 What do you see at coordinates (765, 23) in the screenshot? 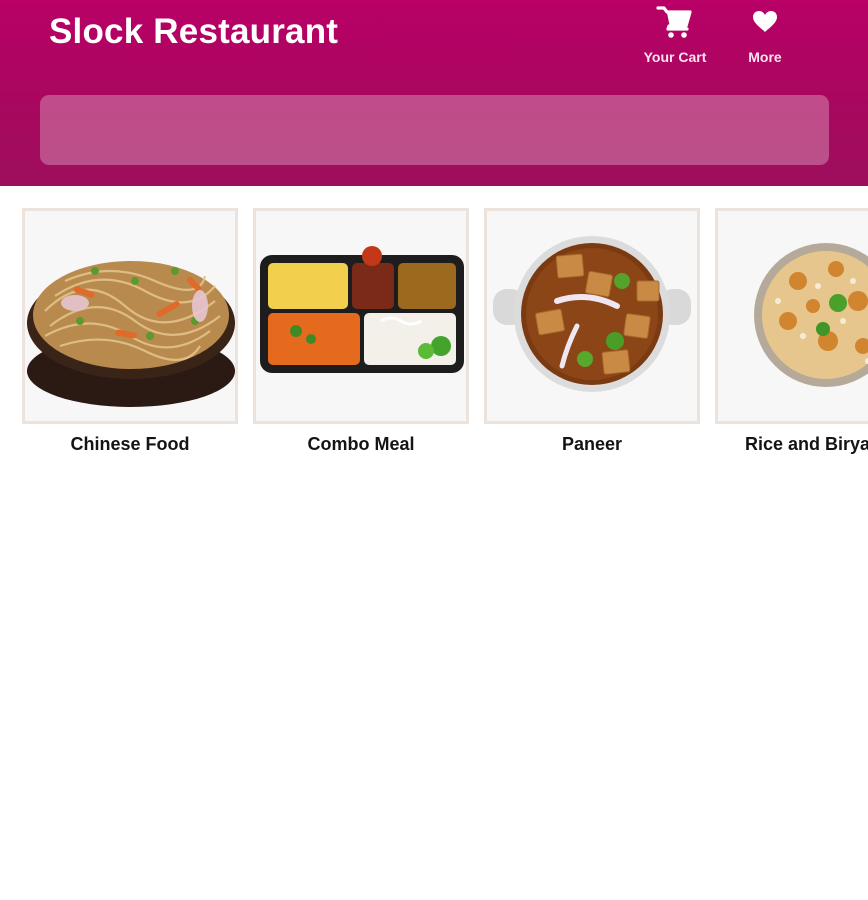
I see `heart-icon` at bounding box center [765, 23].